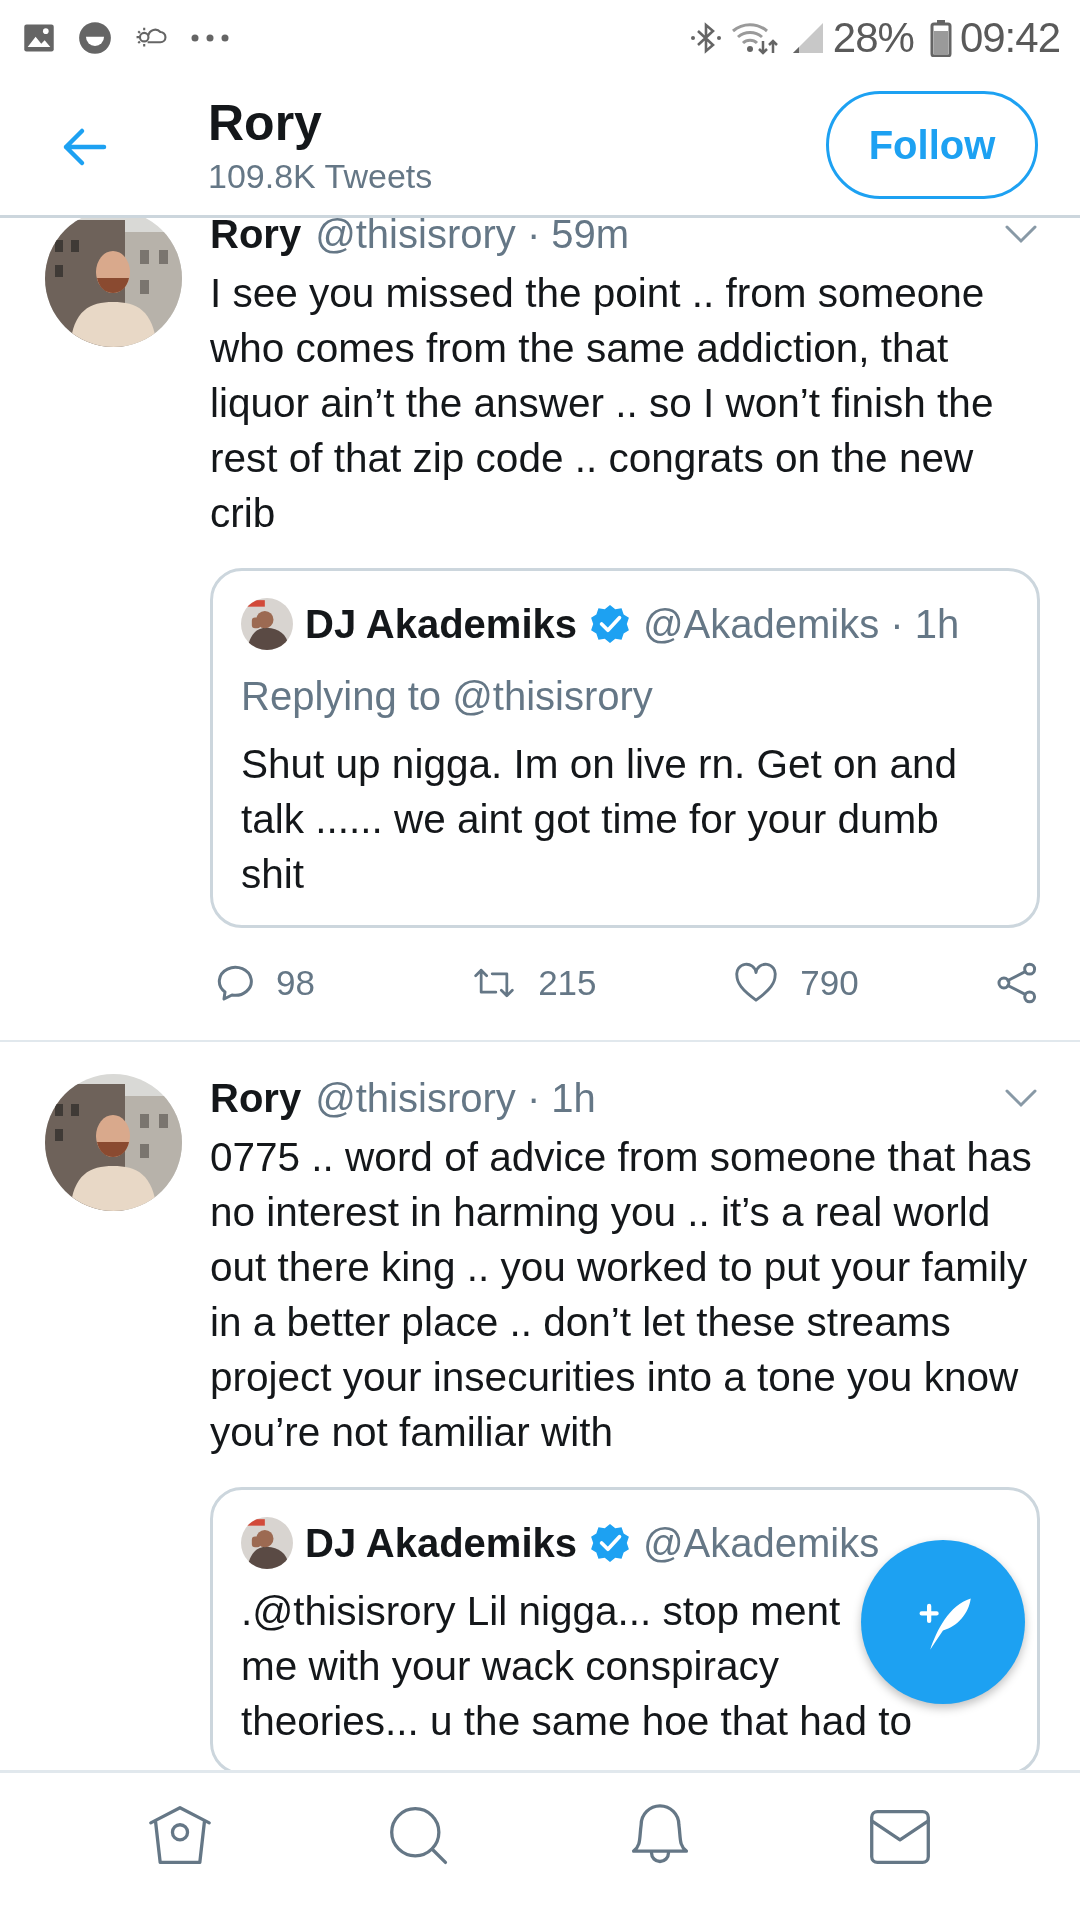  Describe the element at coordinates (761, 1543) in the screenshot. I see `handle-time: @Akademiks` at that location.